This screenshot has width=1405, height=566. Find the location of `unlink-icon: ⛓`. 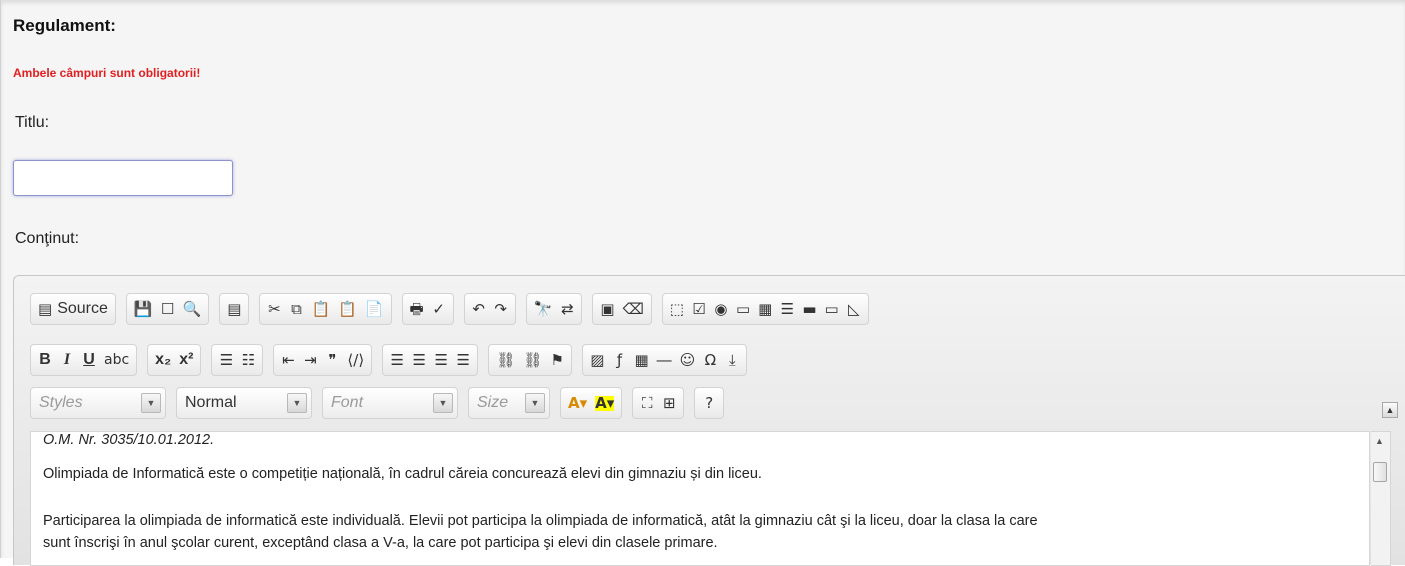

unlink-icon: ⛓ is located at coordinates (533, 359).